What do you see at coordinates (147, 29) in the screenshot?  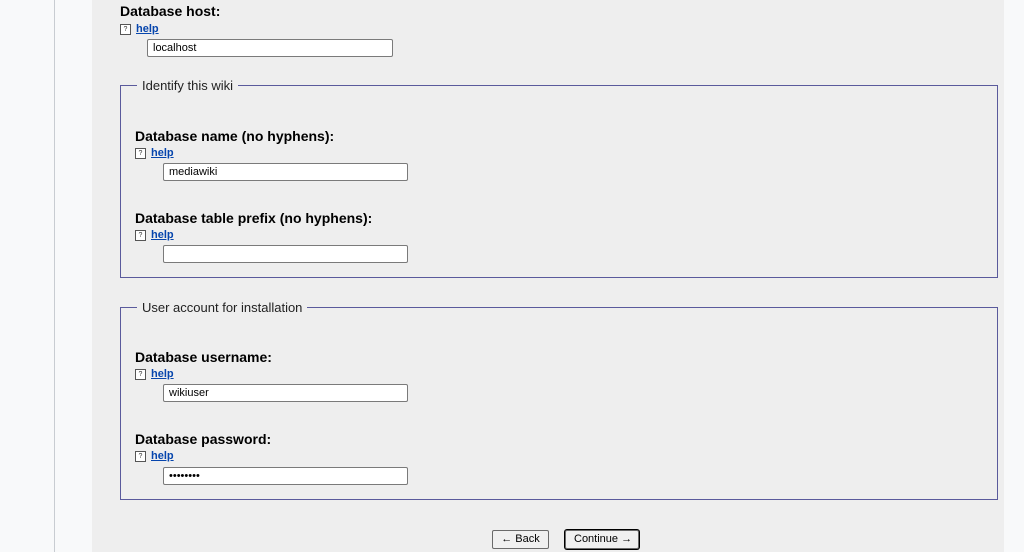 I see `db-host-help-link: help` at bounding box center [147, 29].